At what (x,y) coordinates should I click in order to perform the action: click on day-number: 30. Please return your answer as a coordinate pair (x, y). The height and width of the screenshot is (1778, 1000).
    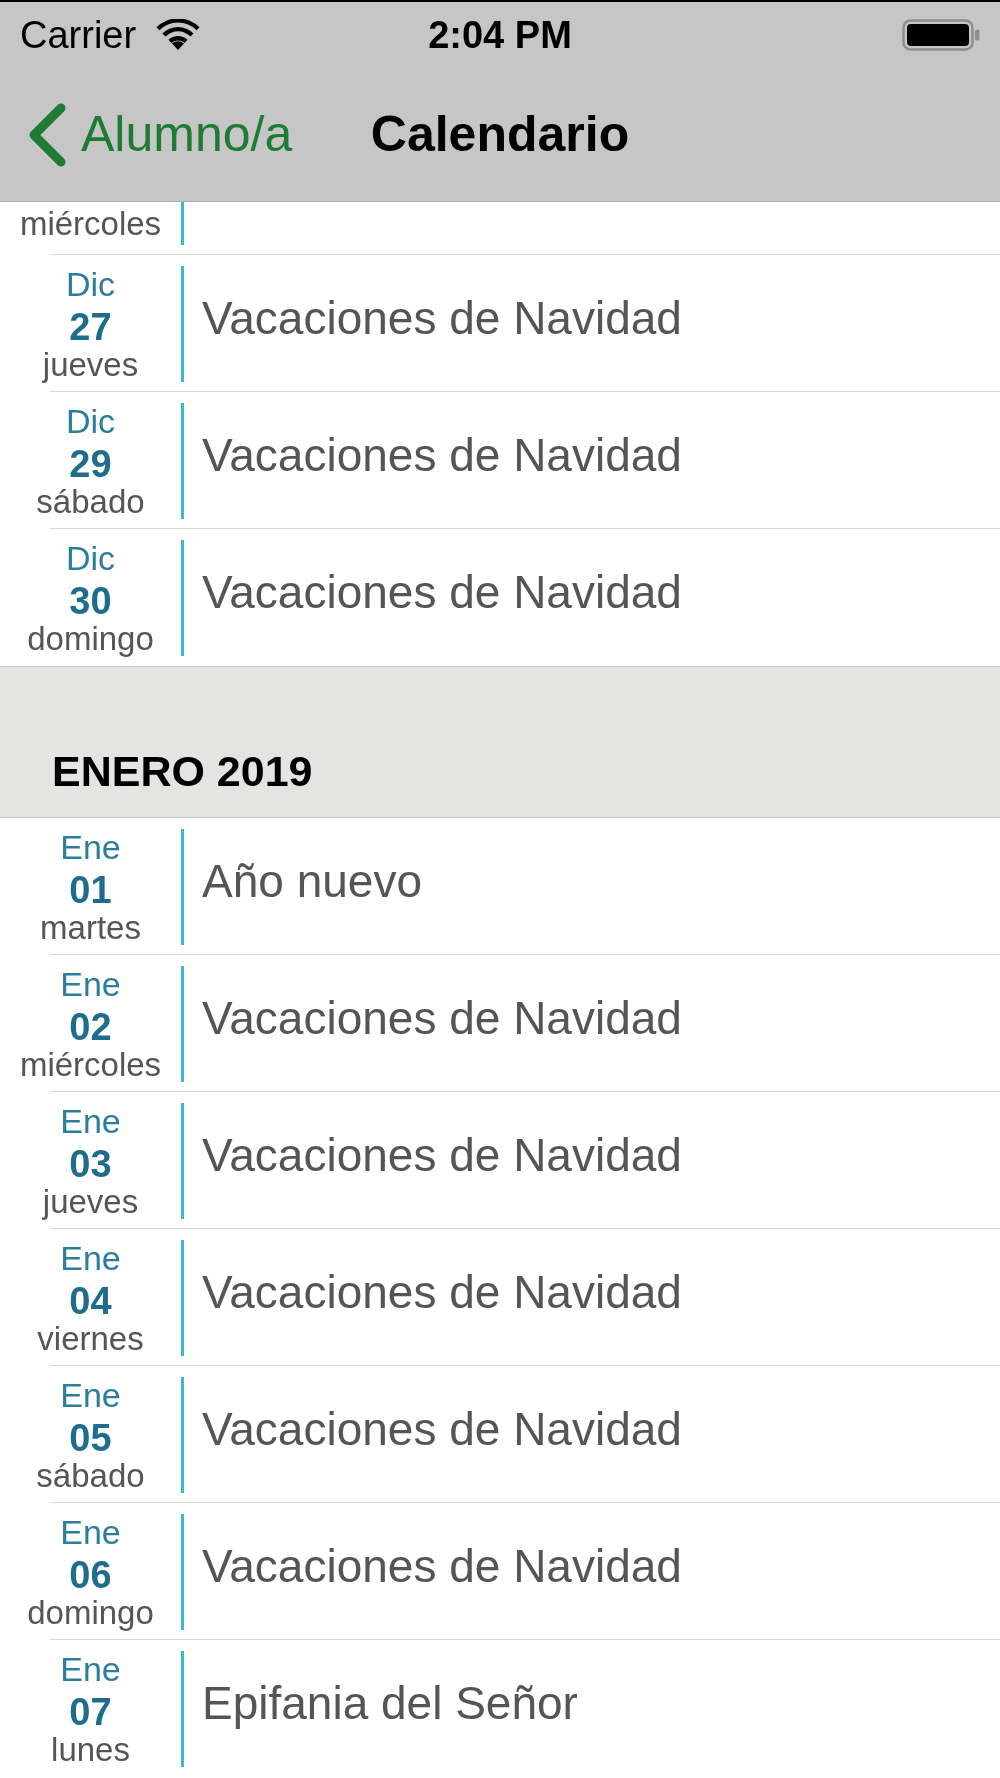
    Looking at the image, I should click on (90, 601).